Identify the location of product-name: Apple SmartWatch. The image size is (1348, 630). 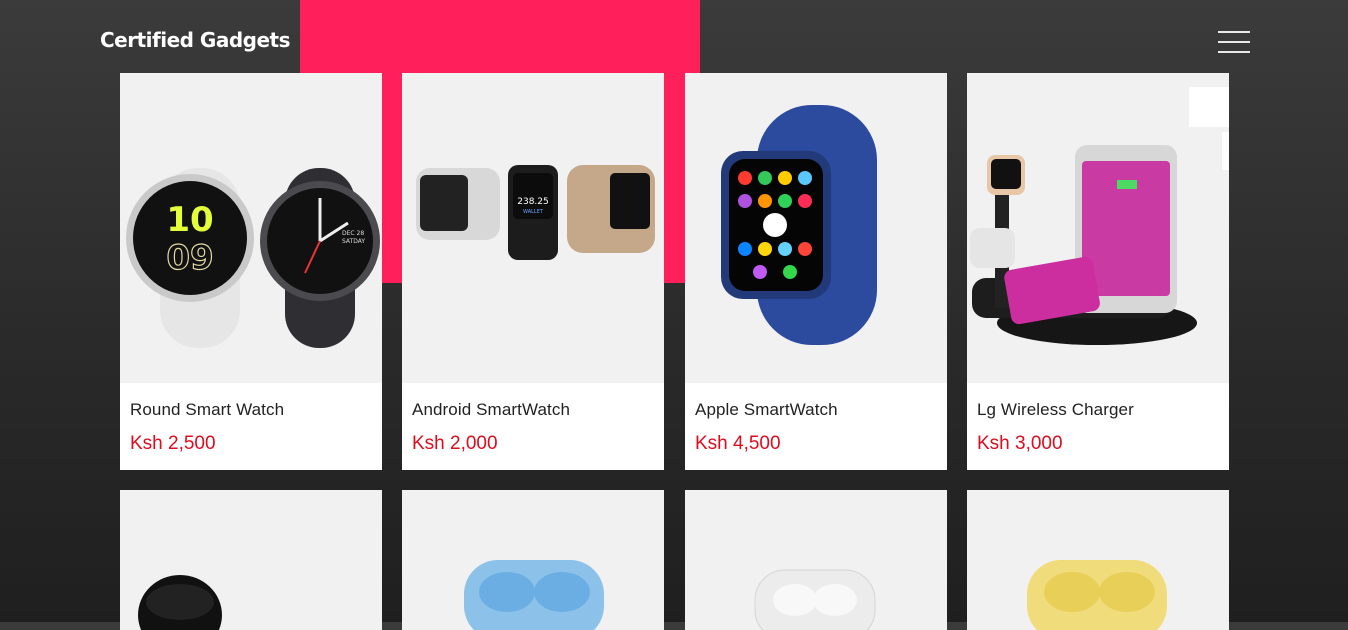
(766, 410).